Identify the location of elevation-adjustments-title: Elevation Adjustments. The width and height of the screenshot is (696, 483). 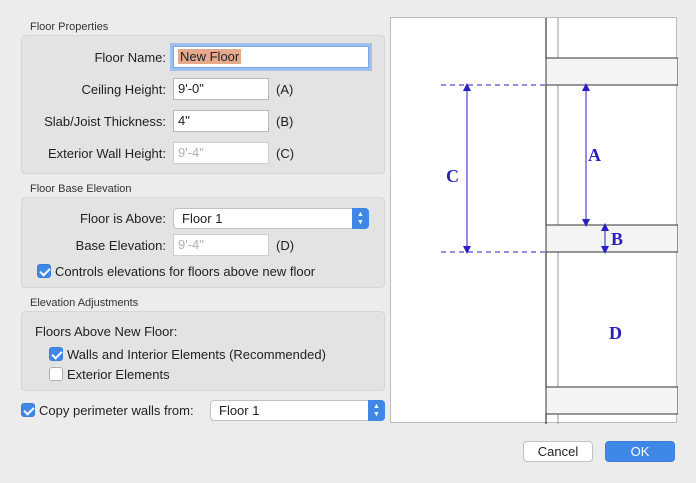
(84, 303).